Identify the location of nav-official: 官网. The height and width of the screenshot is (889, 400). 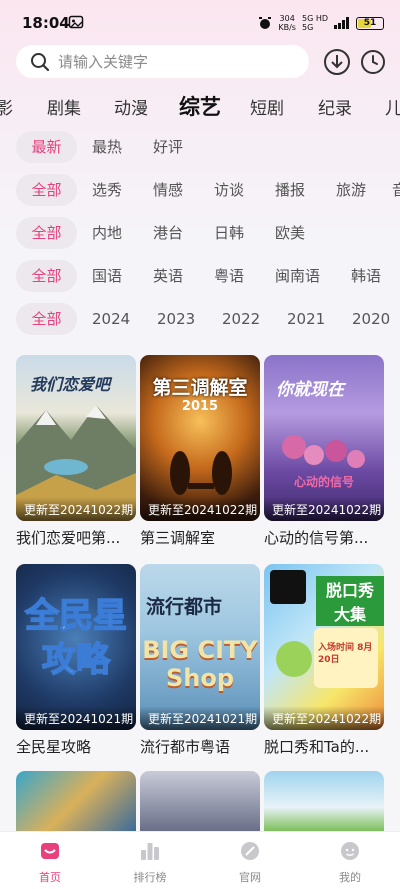
(250, 862).